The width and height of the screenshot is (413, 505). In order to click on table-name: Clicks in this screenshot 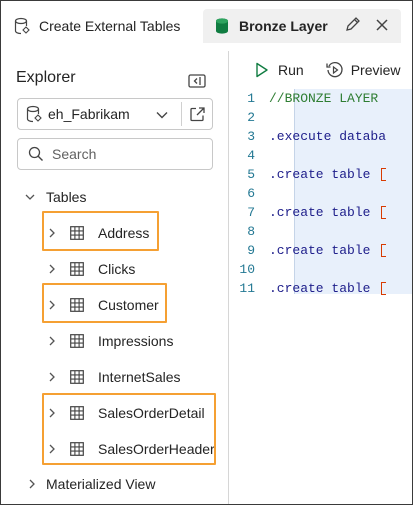, I will do `click(117, 269)`.